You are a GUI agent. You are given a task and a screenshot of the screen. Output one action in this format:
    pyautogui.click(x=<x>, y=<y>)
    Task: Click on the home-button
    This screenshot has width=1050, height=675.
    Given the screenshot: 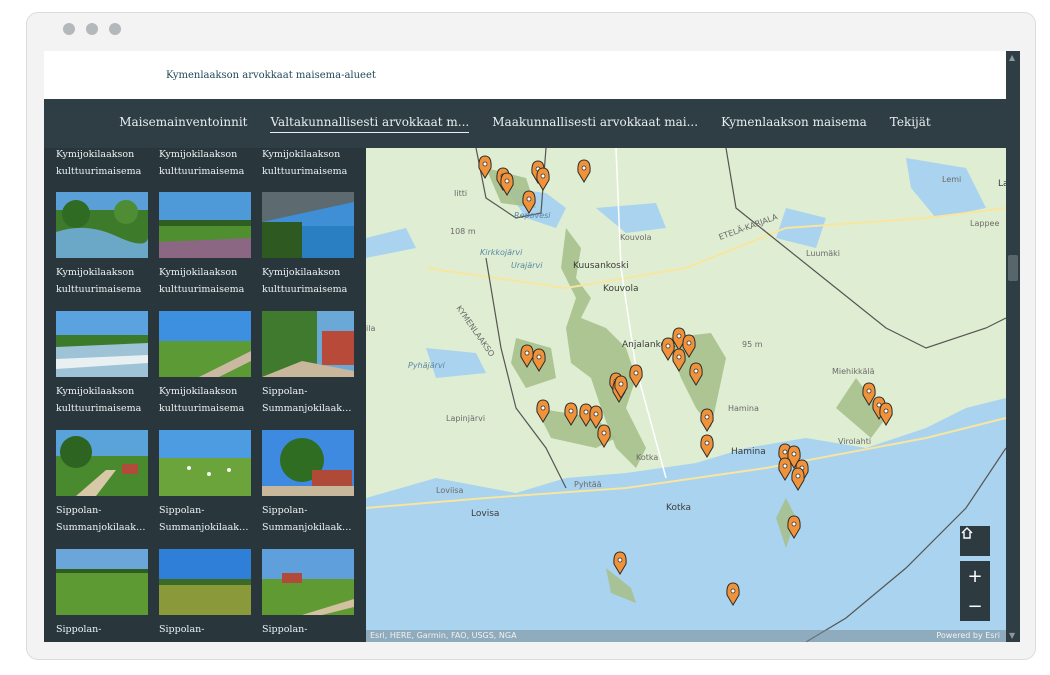 What is the action you would take?
    pyautogui.click(x=975, y=541)
    